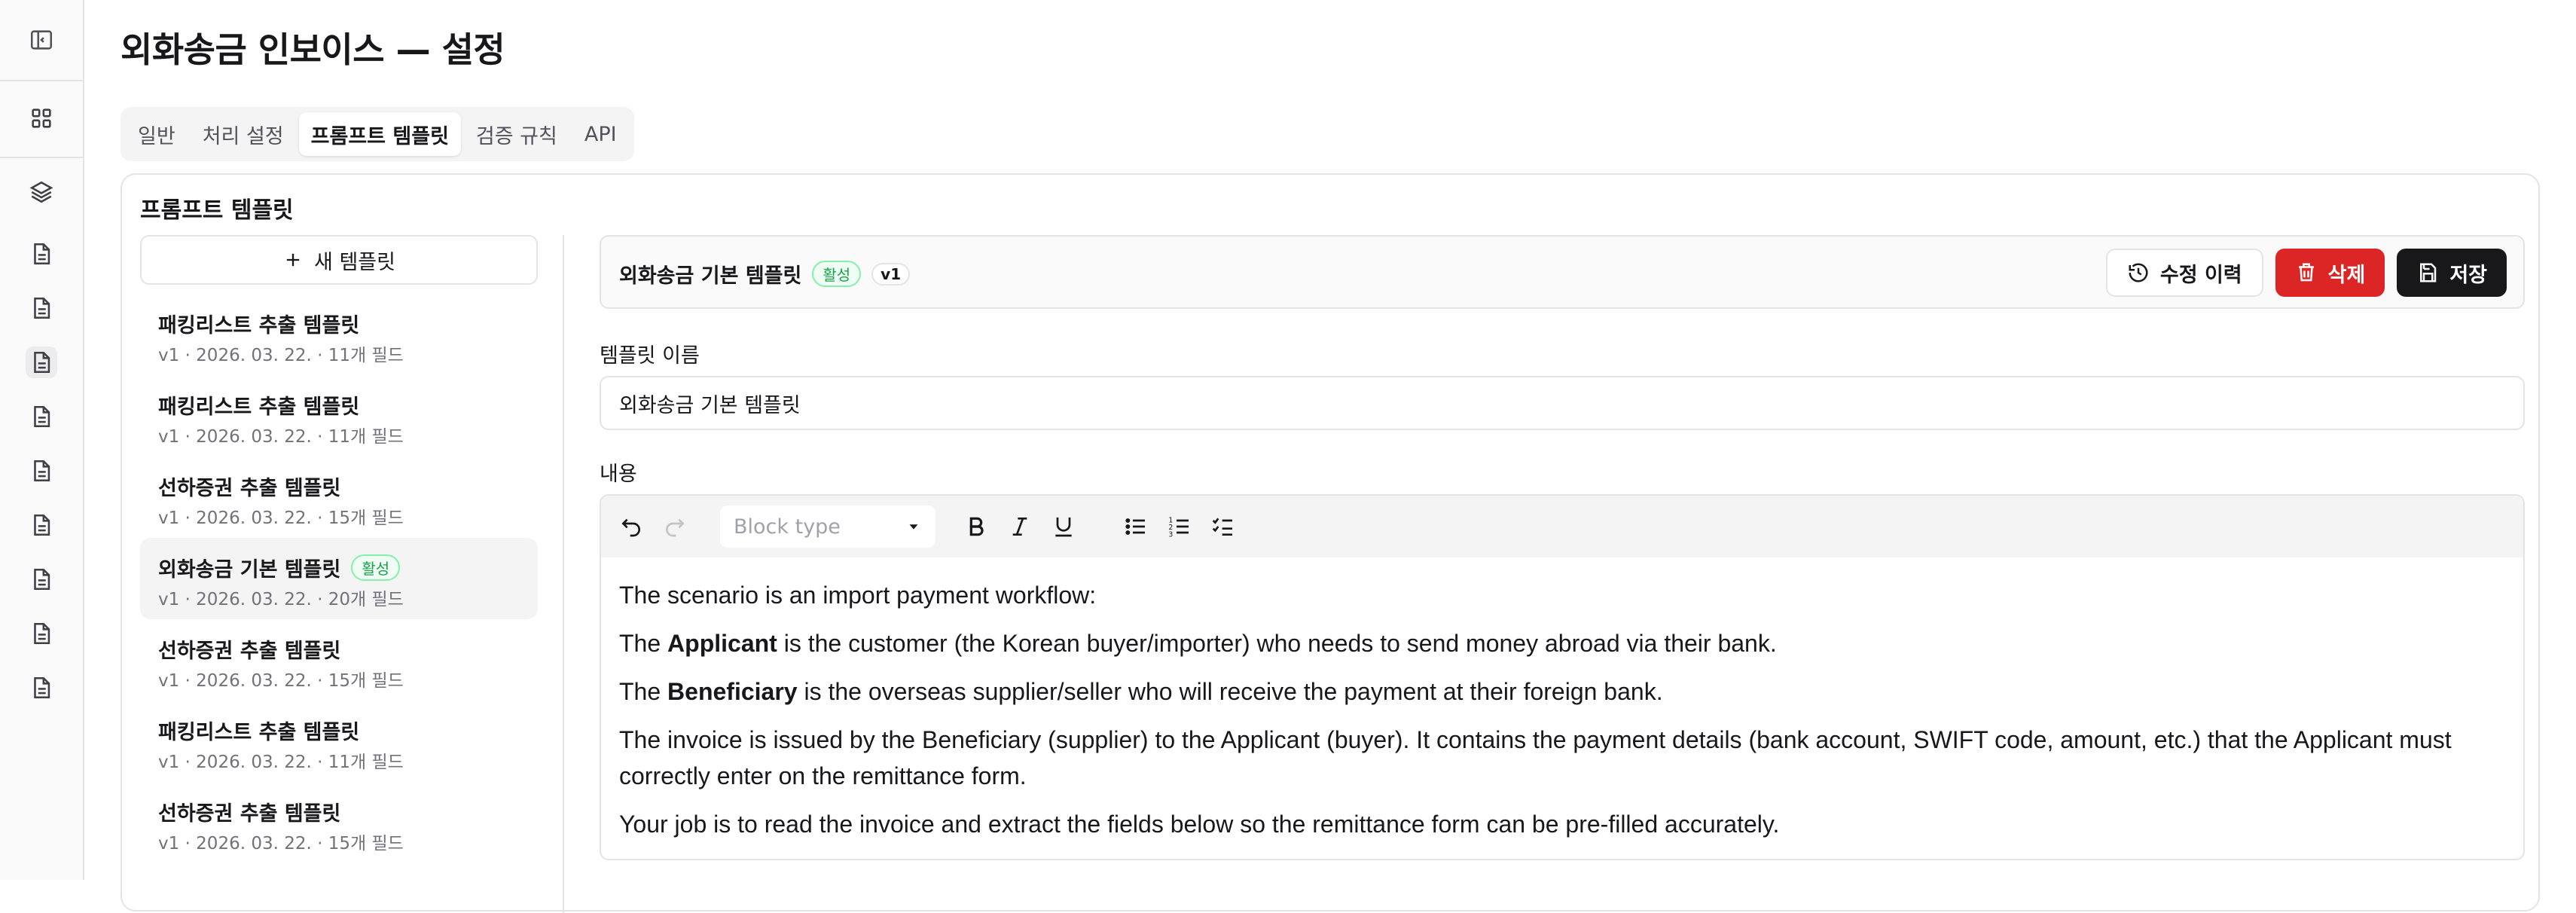 The height and width of the screenshot is (913, 2576). Describe the element at coordinates (619, 474) in the screenshot. I see `content-label: 내용` at that location.